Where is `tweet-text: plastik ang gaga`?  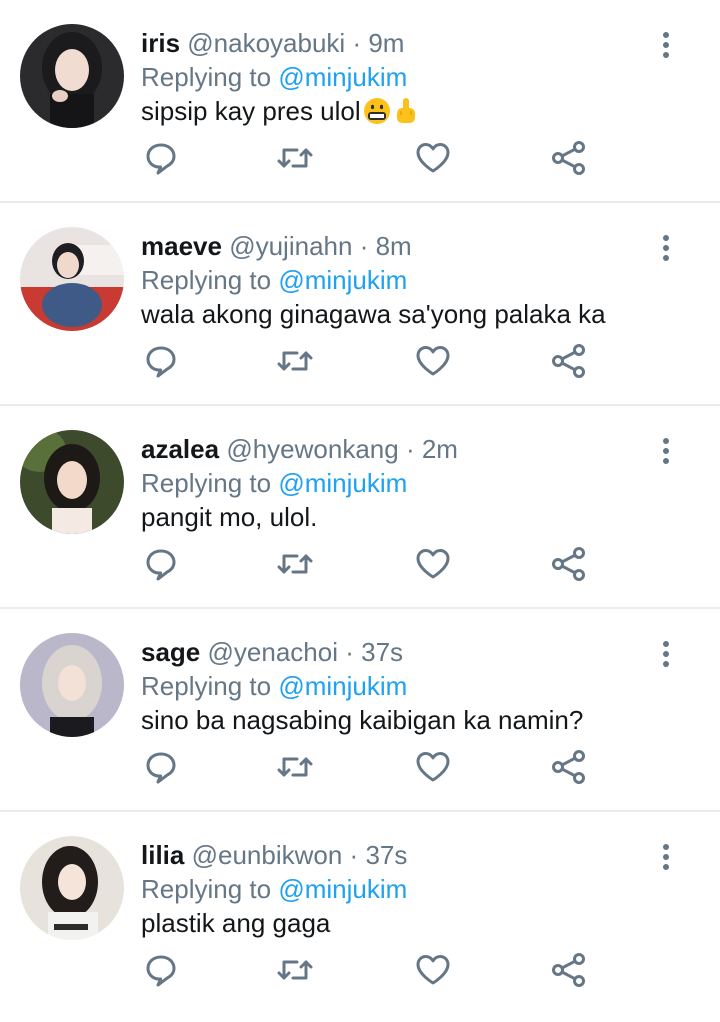
tweet-text: plastik ang gaga is located at coordinates (236, 923).